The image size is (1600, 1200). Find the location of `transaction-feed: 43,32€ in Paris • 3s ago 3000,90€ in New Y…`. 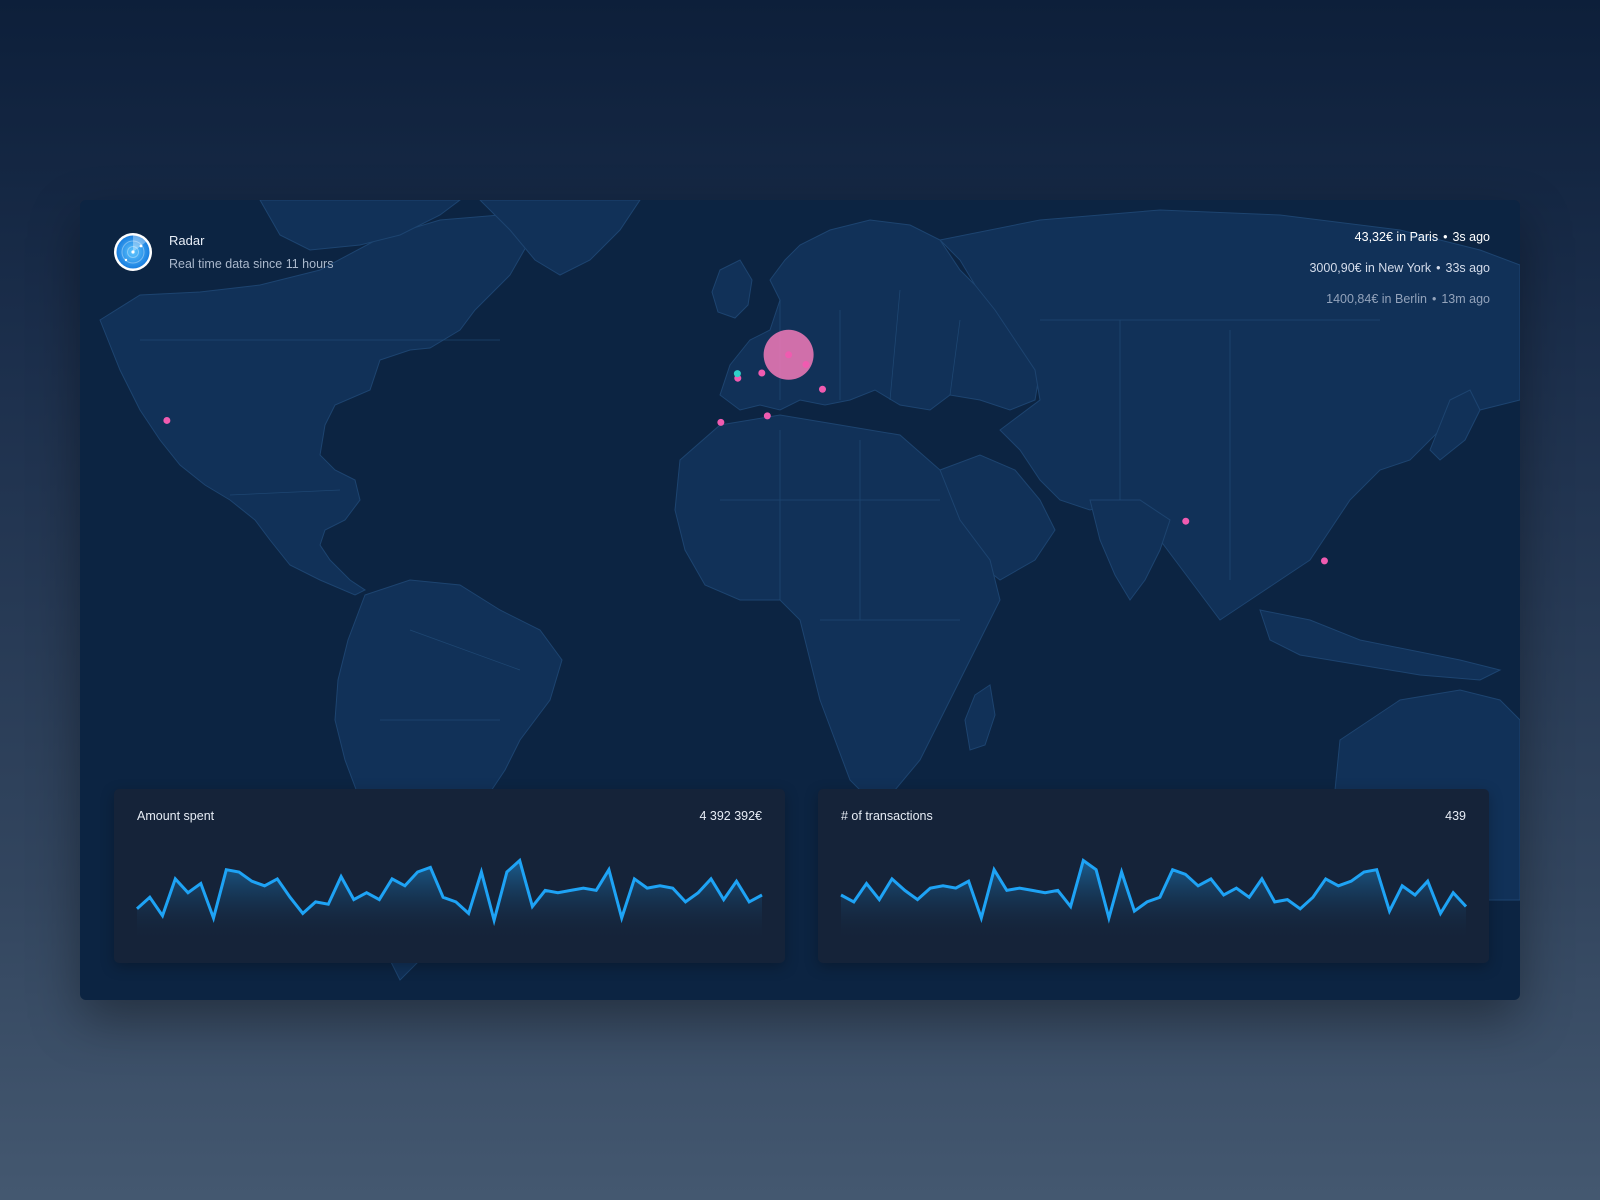

transaction-feed: 43,32€ in Paris • 3s ago 3000,90€ in New Y… is located at coordinates (1399, 275).